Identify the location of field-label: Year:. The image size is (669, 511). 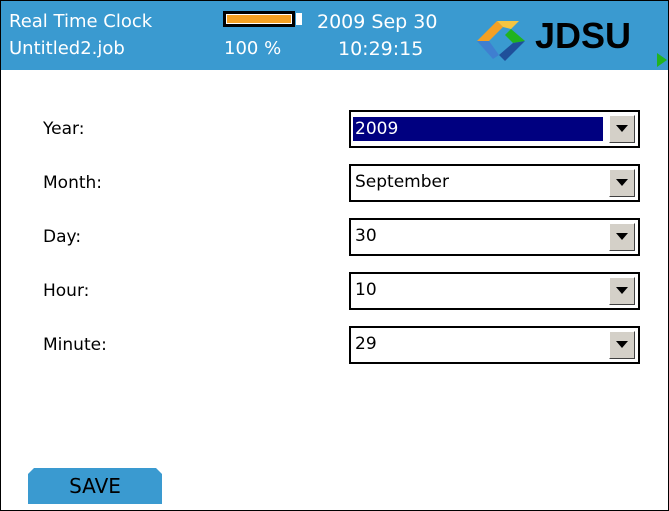
(64, 129).